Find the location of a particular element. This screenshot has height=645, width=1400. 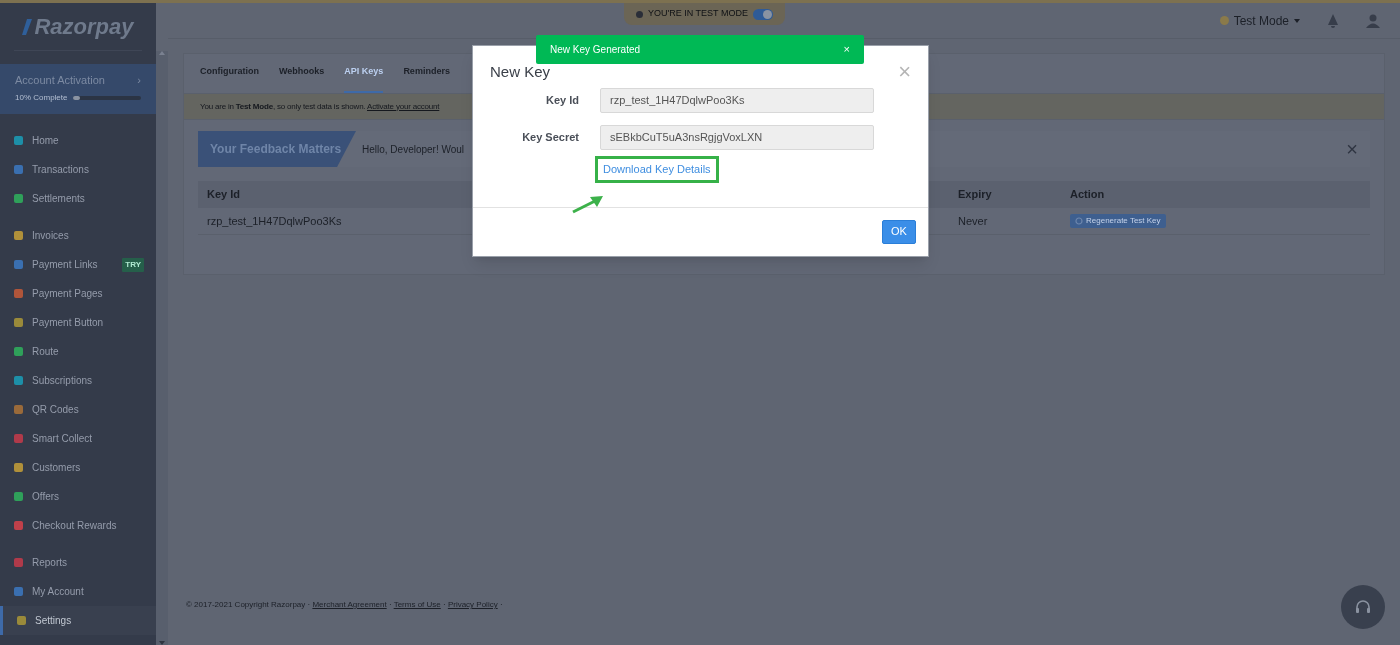

toast-message: New Key Generated is located at coordinates (595, 50).